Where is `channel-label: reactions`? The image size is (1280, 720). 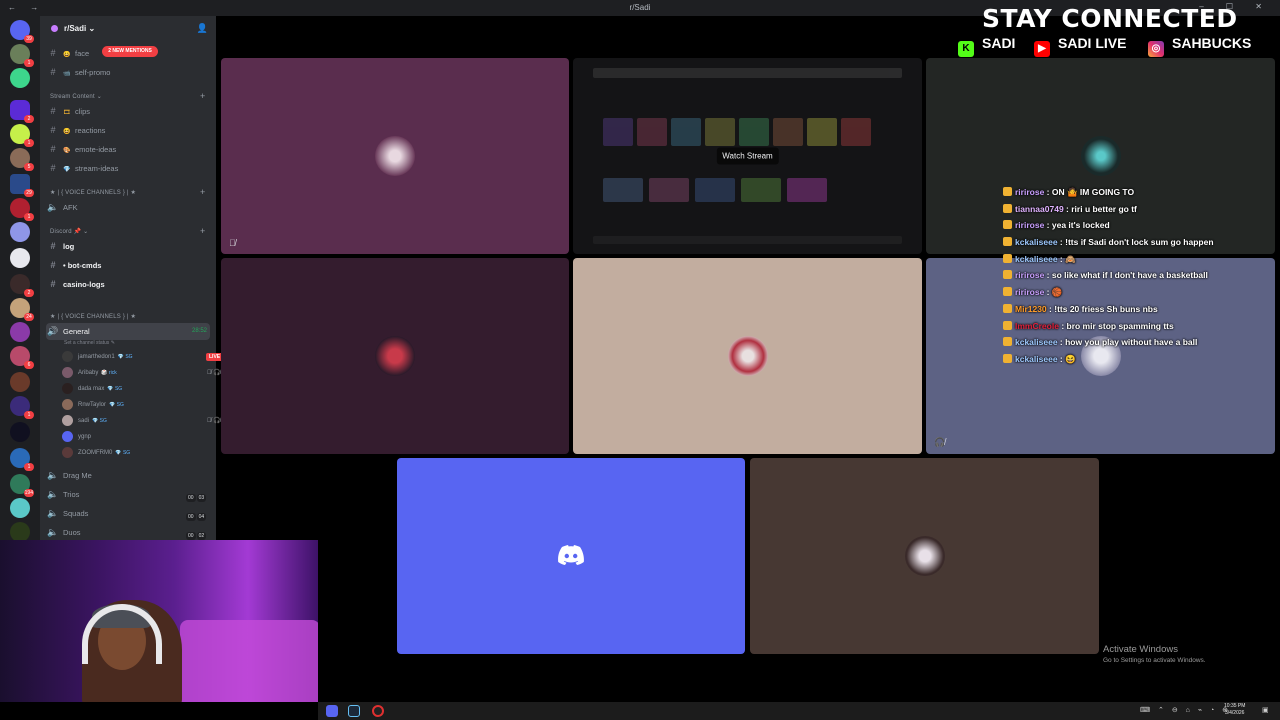
channel-label: reactions is located at coordinates (90, 130).